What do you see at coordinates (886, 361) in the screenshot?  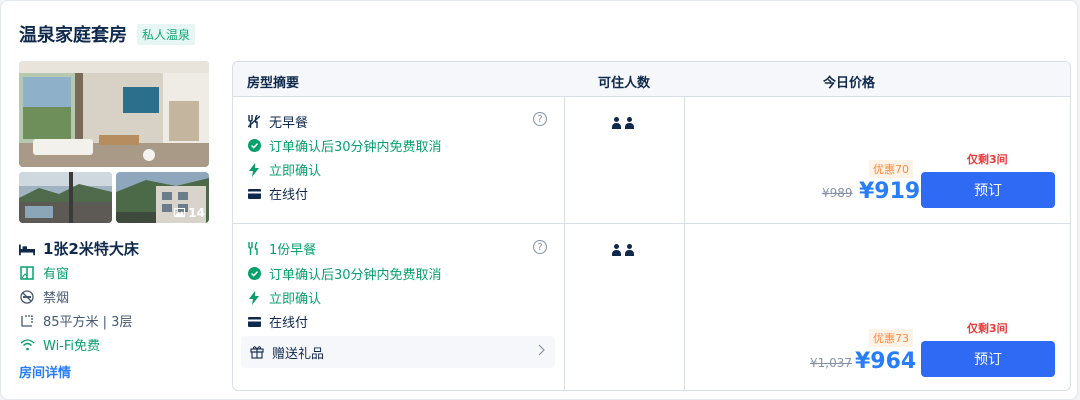 I see `current-price: ¥964` at bounding box center [886, 361].